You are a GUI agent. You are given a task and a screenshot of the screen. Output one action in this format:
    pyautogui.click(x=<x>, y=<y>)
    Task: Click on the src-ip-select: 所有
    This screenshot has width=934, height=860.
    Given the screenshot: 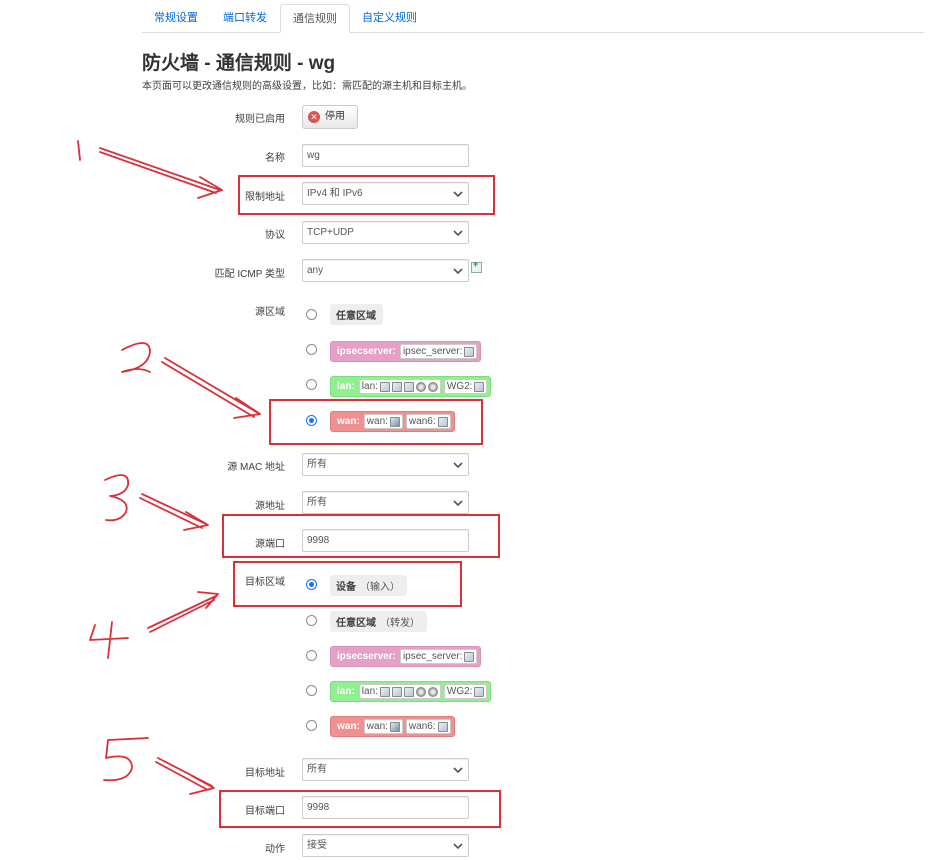 What is the action you would take?
    pyautogui.click(x=385, y=502)
    